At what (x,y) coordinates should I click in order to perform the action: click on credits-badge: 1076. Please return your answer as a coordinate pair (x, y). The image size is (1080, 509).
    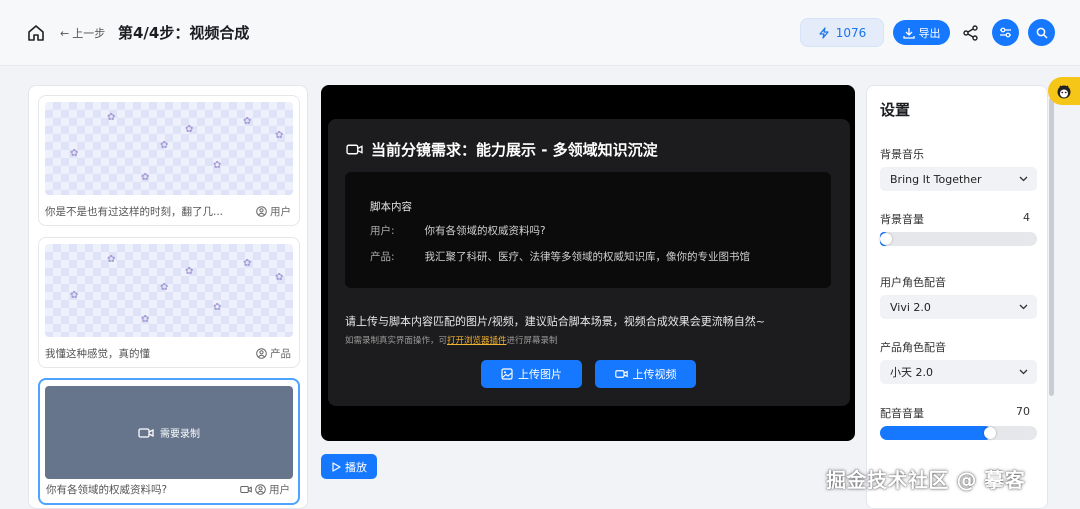
    Looking at the image, I should click on (842, 32).